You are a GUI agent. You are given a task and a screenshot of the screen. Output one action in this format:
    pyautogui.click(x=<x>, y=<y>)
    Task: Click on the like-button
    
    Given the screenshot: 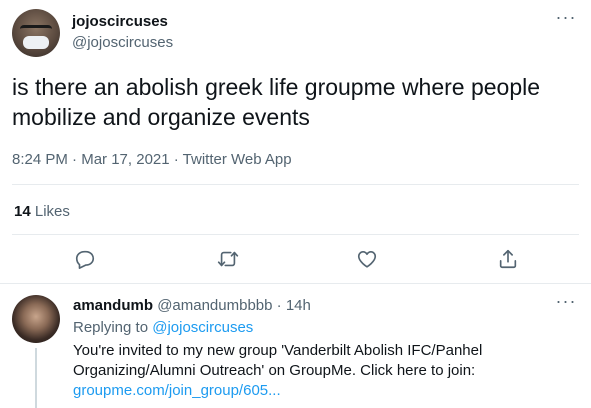 What is the action you would take?
    pyautogui.click(x=368, y=260)
    